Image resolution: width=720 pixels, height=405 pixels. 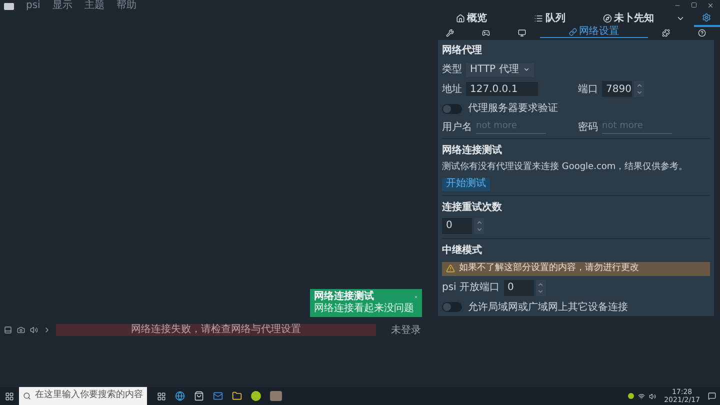 What do you see at coordinates (472, 207) in the screenshot?
I see `section-heading: 连接重试次数` at bounding box center [472, 207].